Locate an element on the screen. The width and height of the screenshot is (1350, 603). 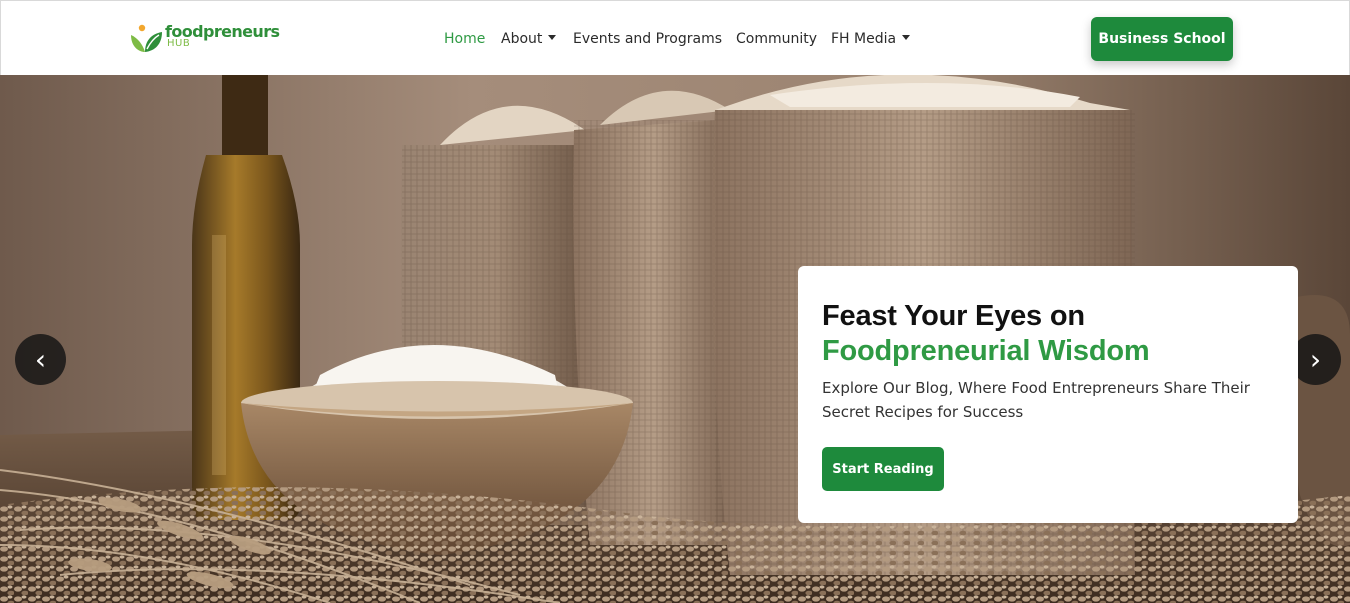
start-reading-button: Start Reading is located at coordinates (883, 469).